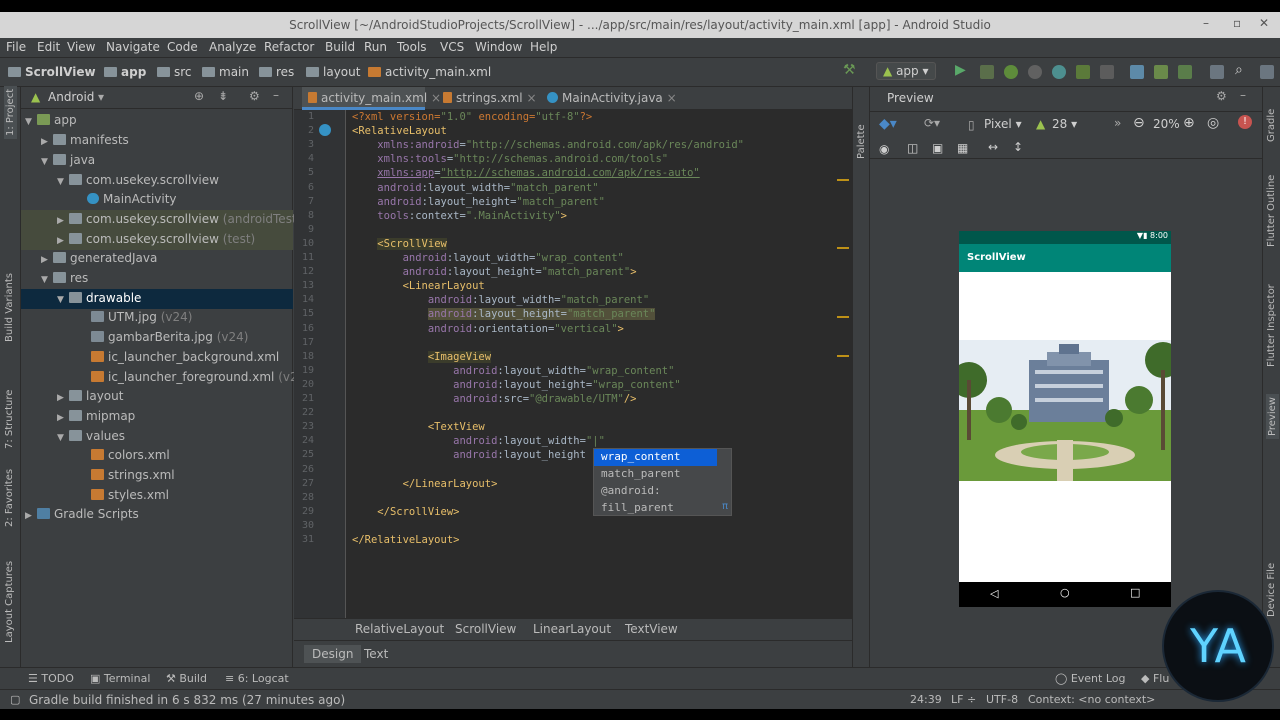 This screenshot has width=1280, height=720. I want to click on device-icon: ▯, so click(971, 125).